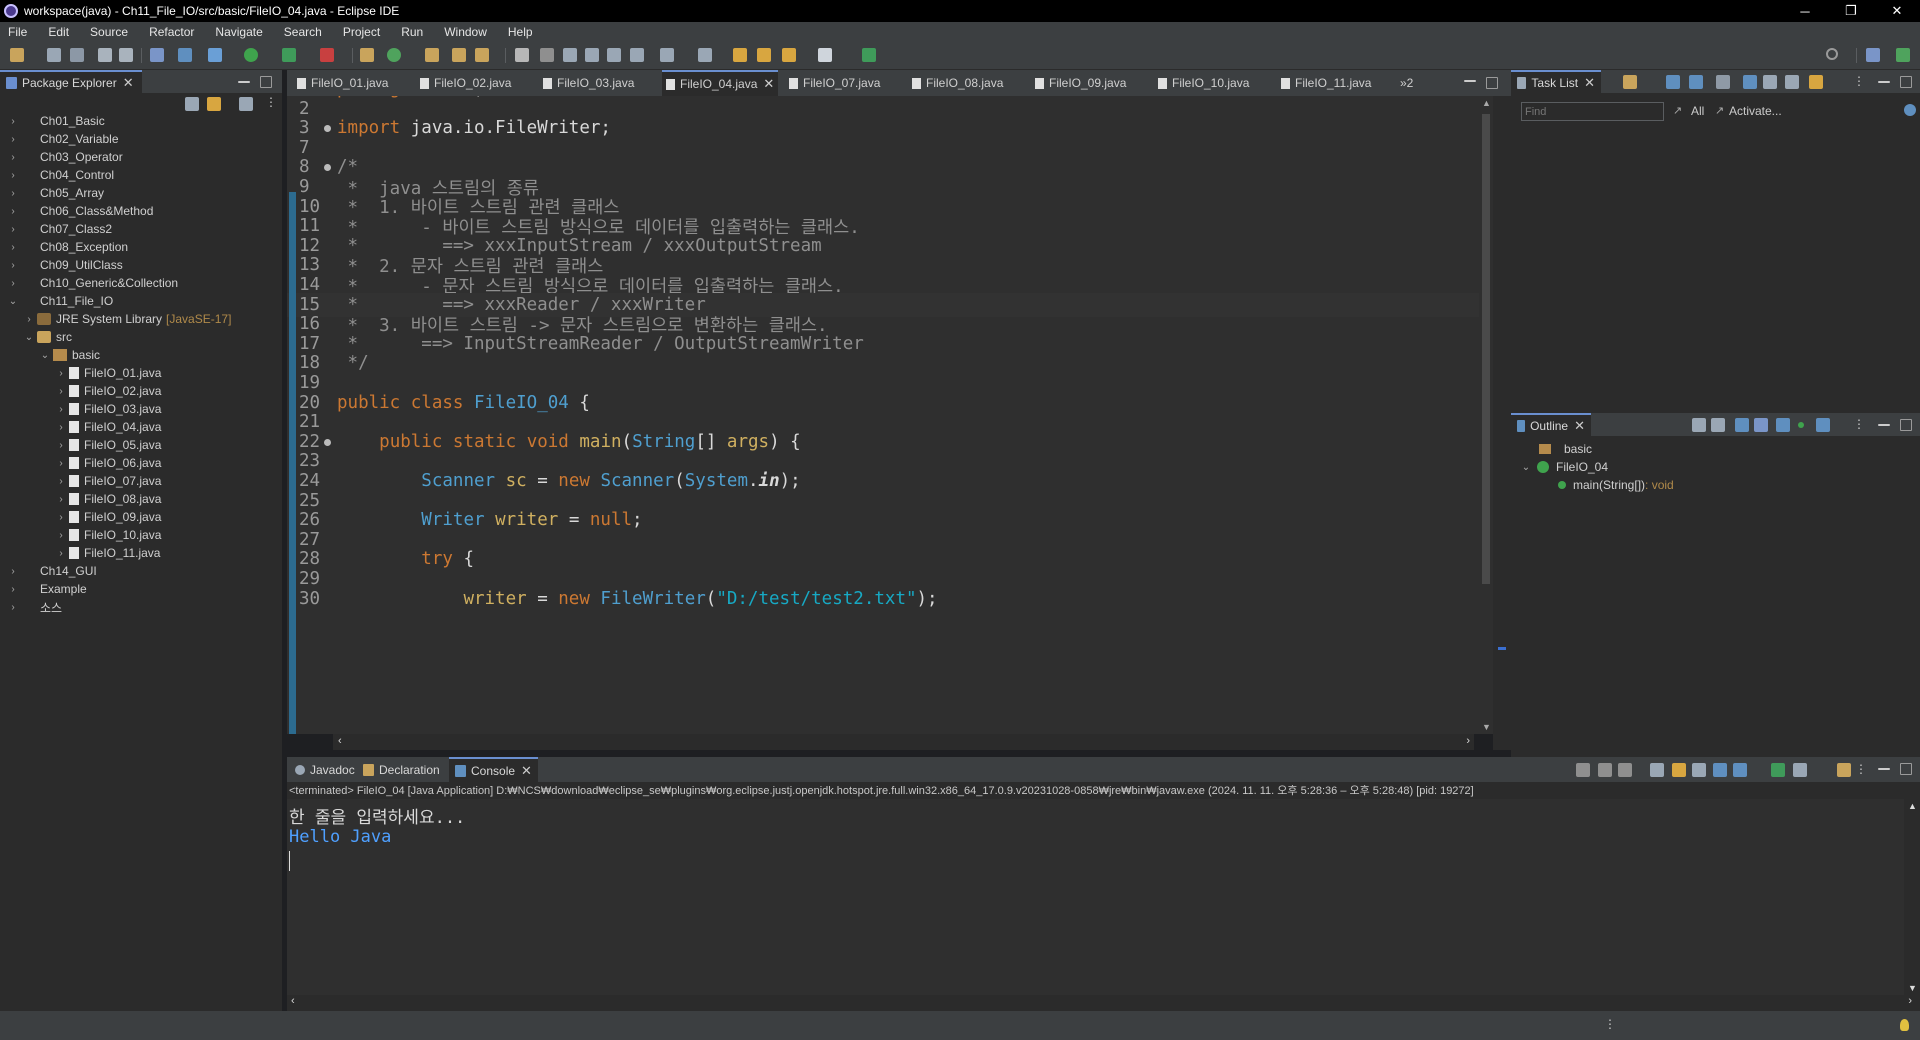 This screenshot has height=1040, width=1920. I want to click on mark-occurrences-icon, so click(522, 55).